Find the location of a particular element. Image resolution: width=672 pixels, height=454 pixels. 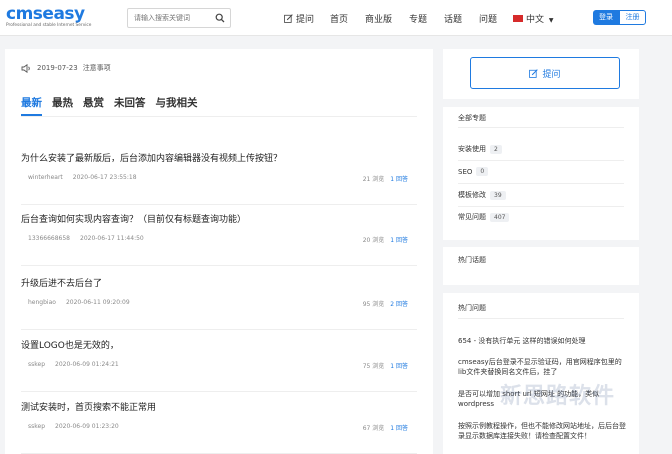

tab-bounty: 悬赏 is located at coordinates (93, 102).